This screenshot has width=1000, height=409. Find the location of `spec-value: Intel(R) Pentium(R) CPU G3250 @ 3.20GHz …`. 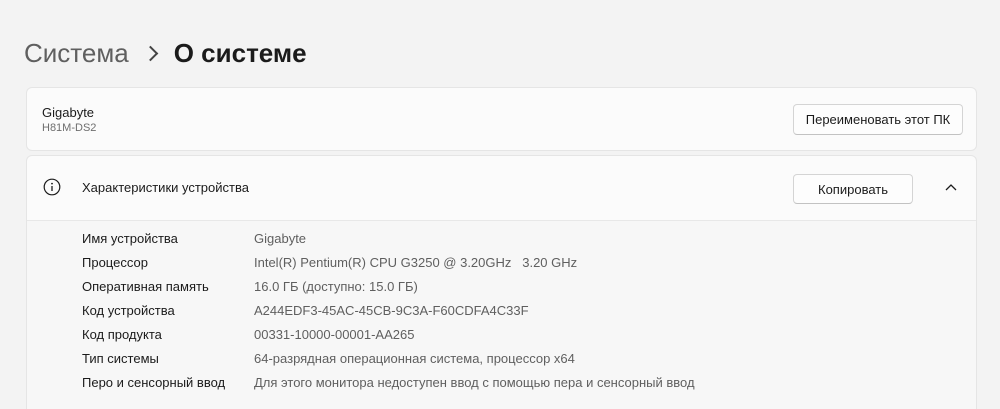

spec-value: Intel(R) Pentium(R) CPU G3250 @ 3.20GHz … is located at coordinates (416, 262).